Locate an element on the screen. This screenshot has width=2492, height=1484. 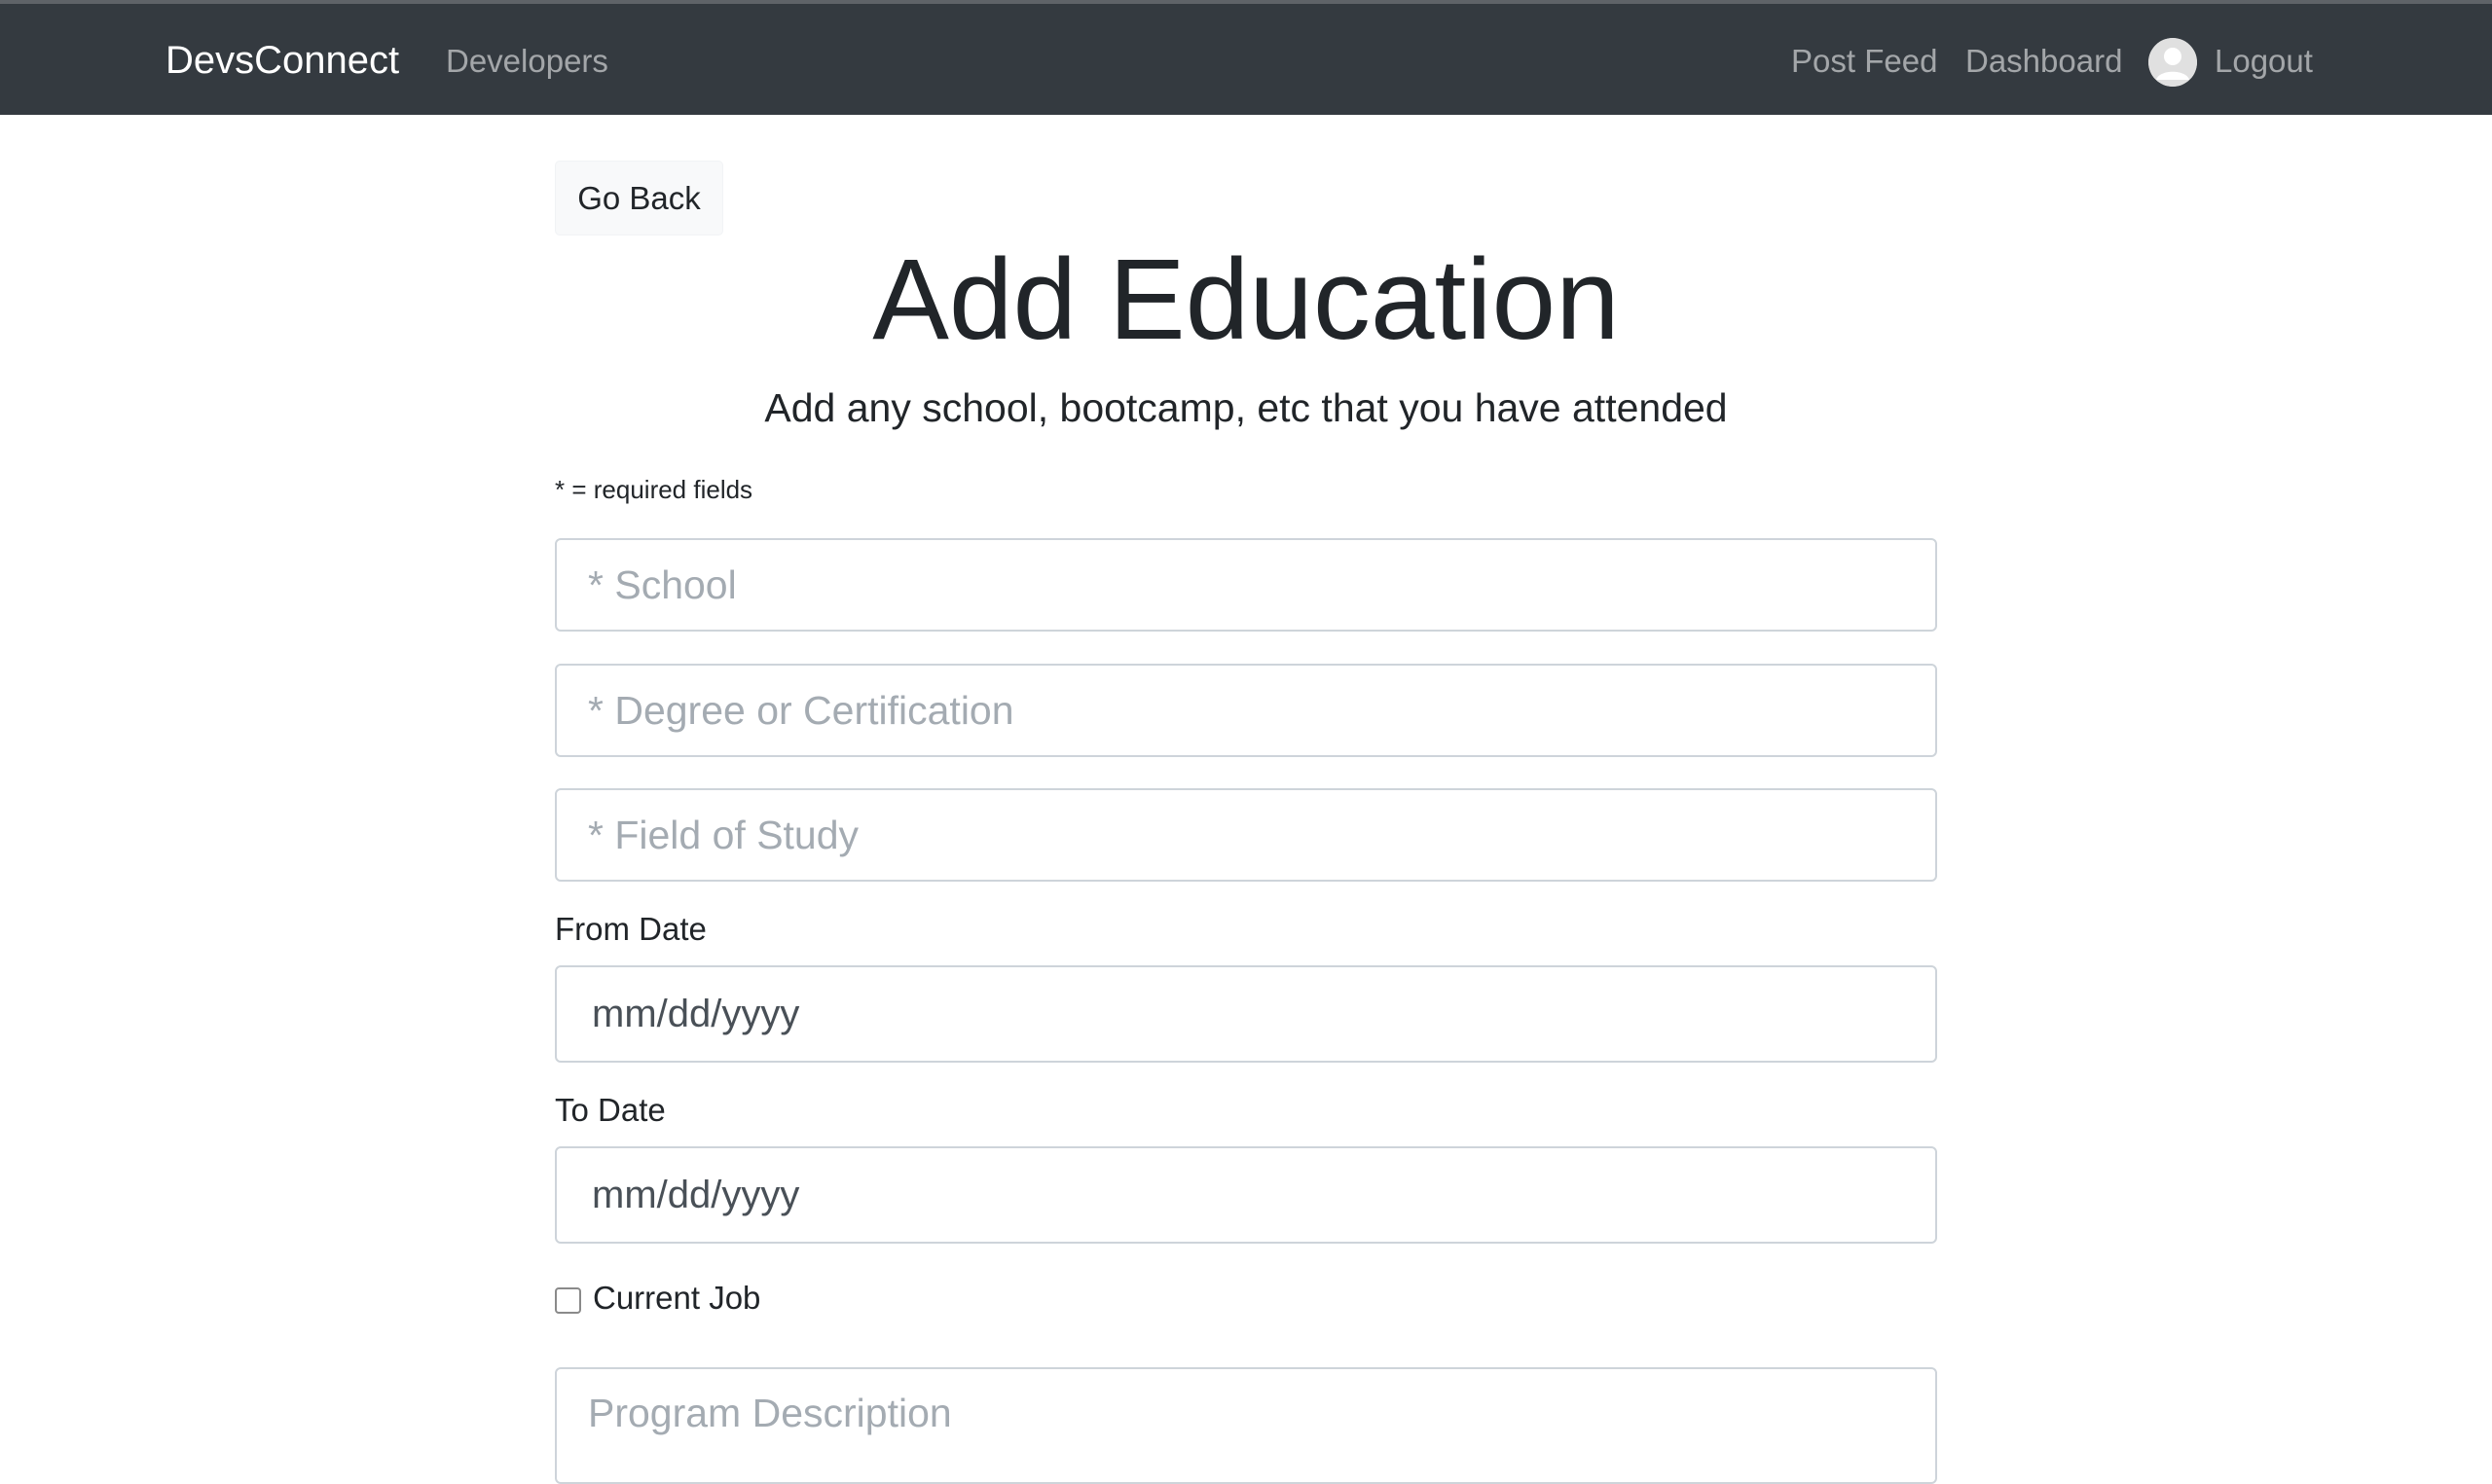
to-date-input: mm/dd/yyyy is located at coordinates (1246, 1195).